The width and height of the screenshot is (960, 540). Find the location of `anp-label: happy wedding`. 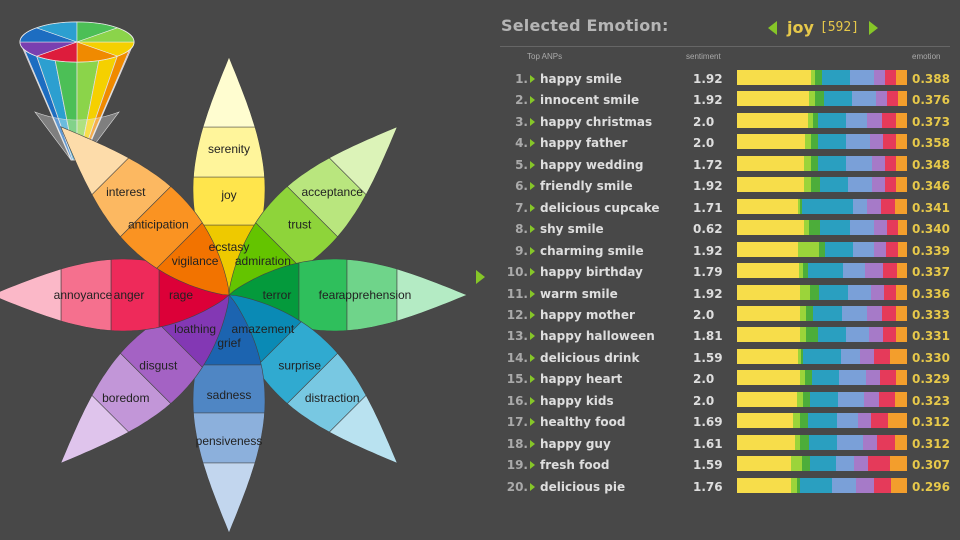

anp-label: happy wedding is located at coordinates (591, 165).